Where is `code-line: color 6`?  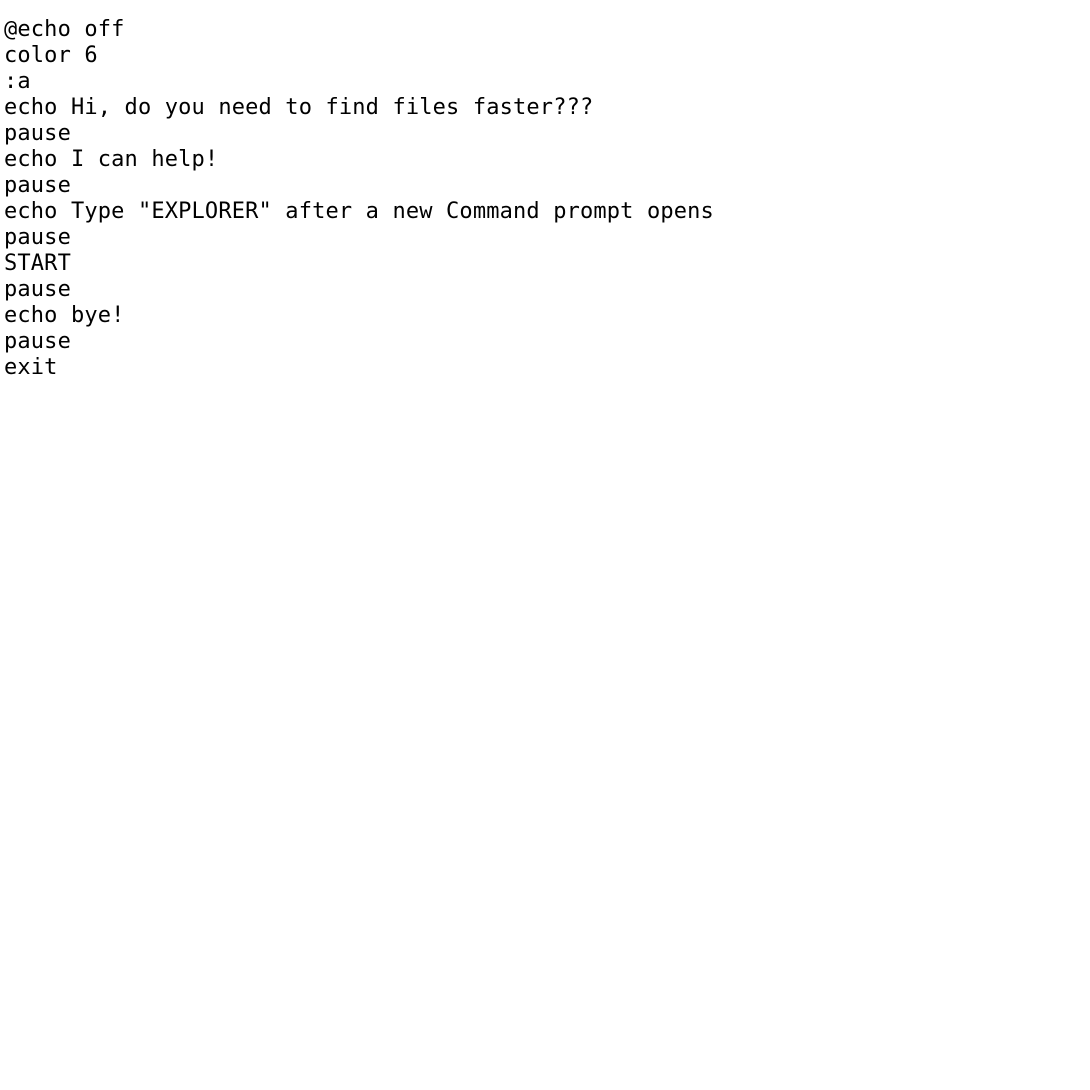 code-line: color 6 is located at coordinates (51, 55).